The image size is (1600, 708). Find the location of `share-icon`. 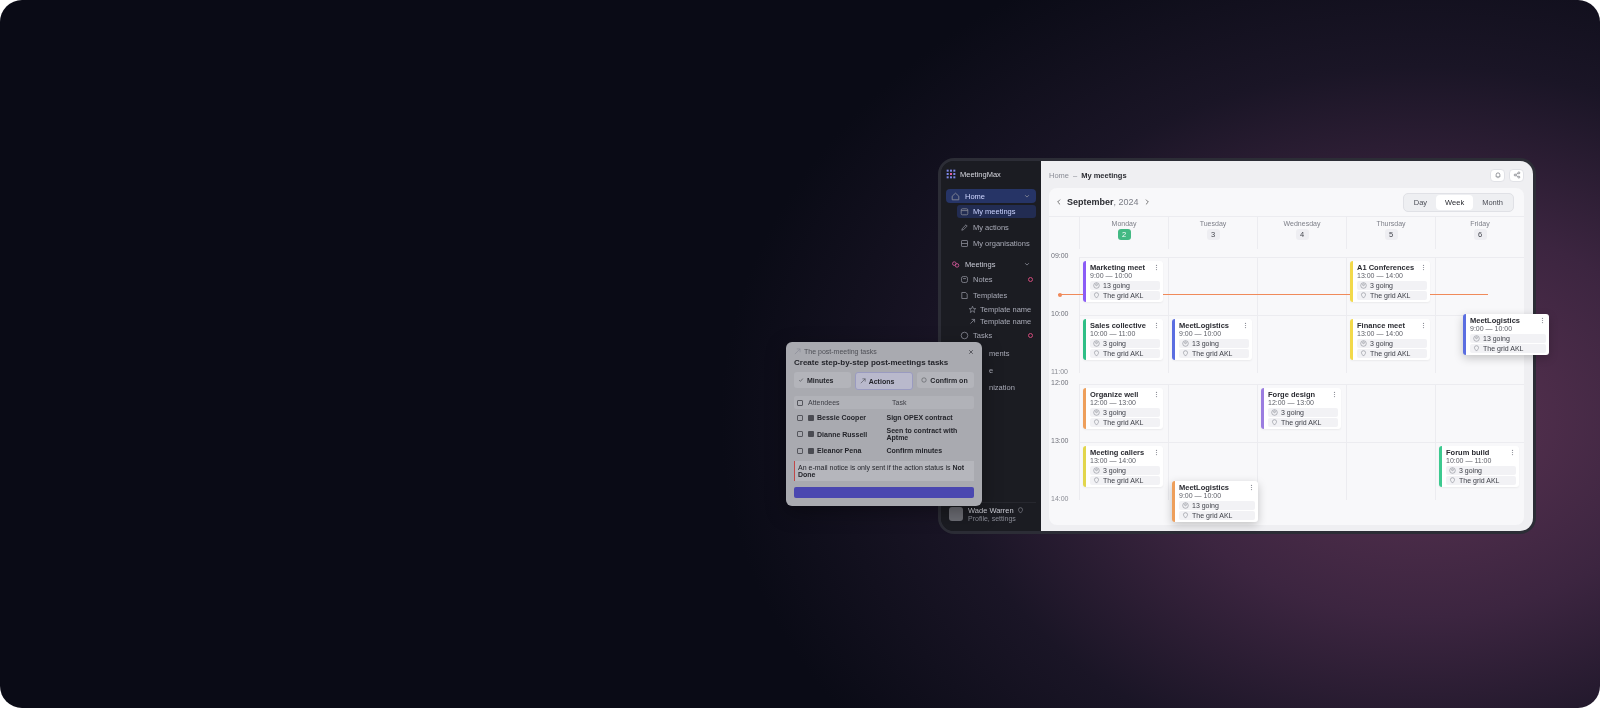

share-icon is located at coordinates (1516, 175).